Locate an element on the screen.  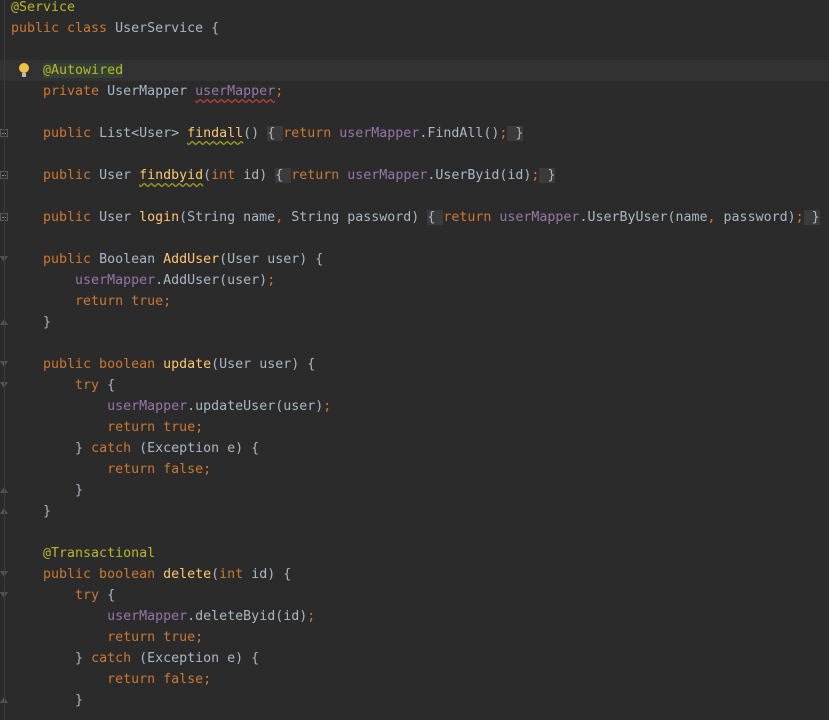
code-line: public boolean update(User user) { is located at coordinates (414, 364).